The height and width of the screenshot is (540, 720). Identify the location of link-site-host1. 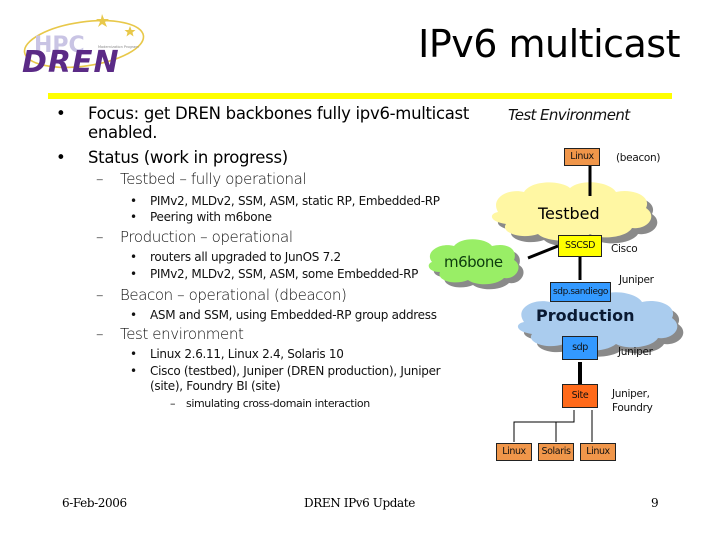
(544, 426).